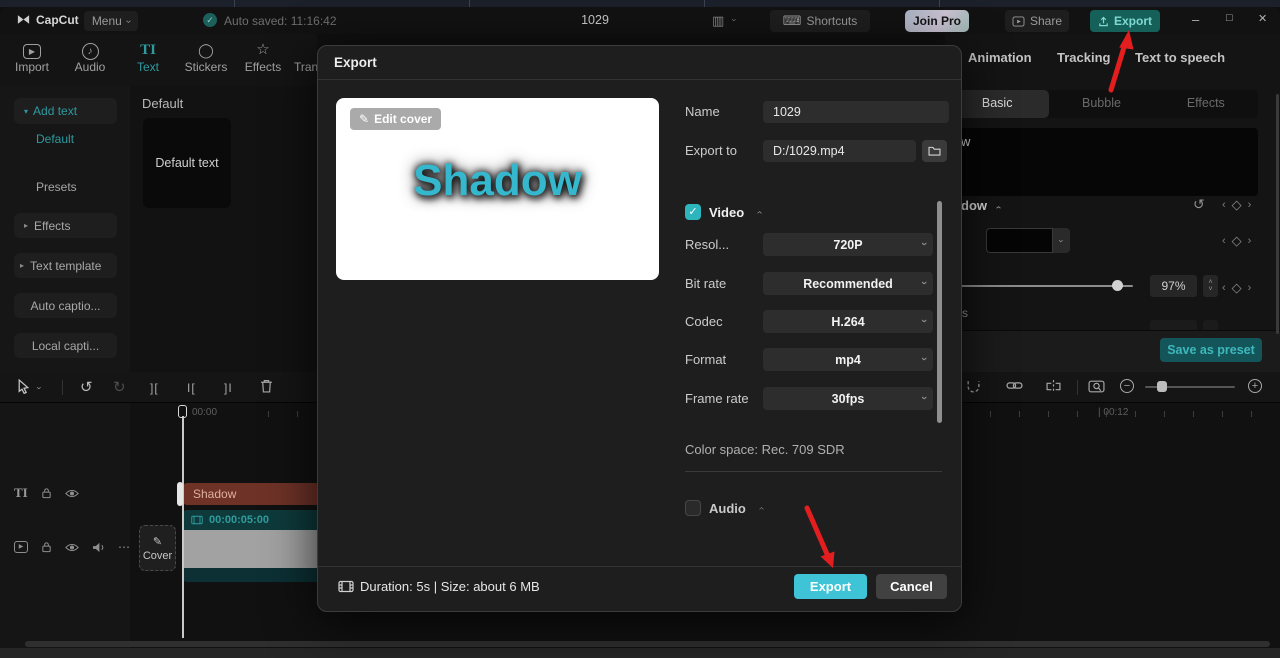 The image size is (1280, 658). What do you see at coordinates (124, 547) in the screenshot?
I see `more-icon: ⋯` at bounding box center [124, 547].